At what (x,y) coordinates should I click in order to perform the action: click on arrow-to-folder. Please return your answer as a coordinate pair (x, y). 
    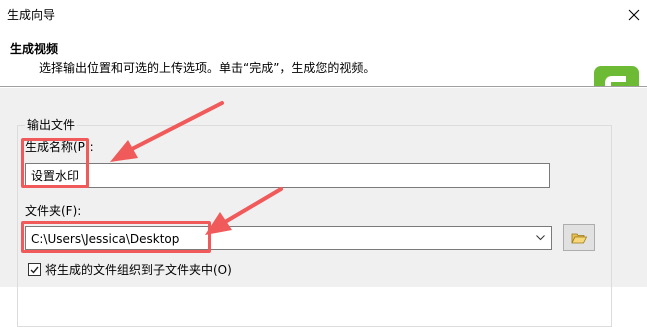
    Looking at the image, I should click on (244, 211).